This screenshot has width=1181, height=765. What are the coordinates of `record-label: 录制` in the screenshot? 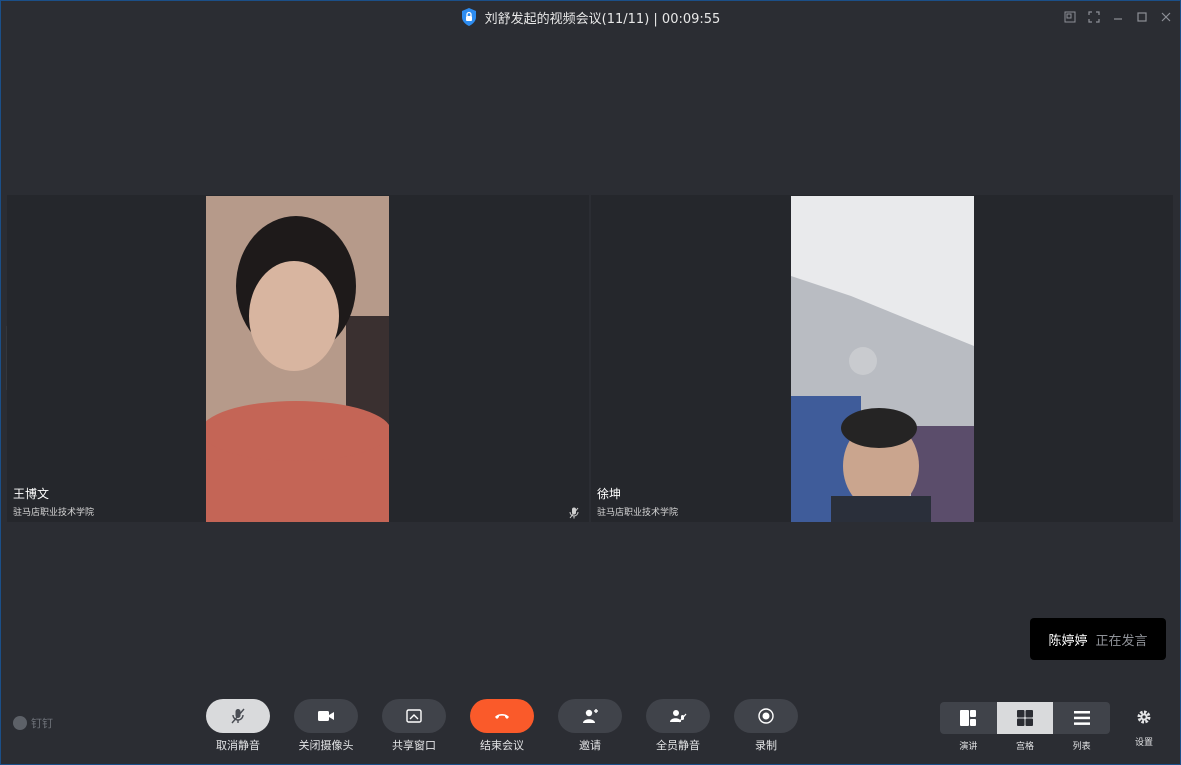 It's located at (766, 745).